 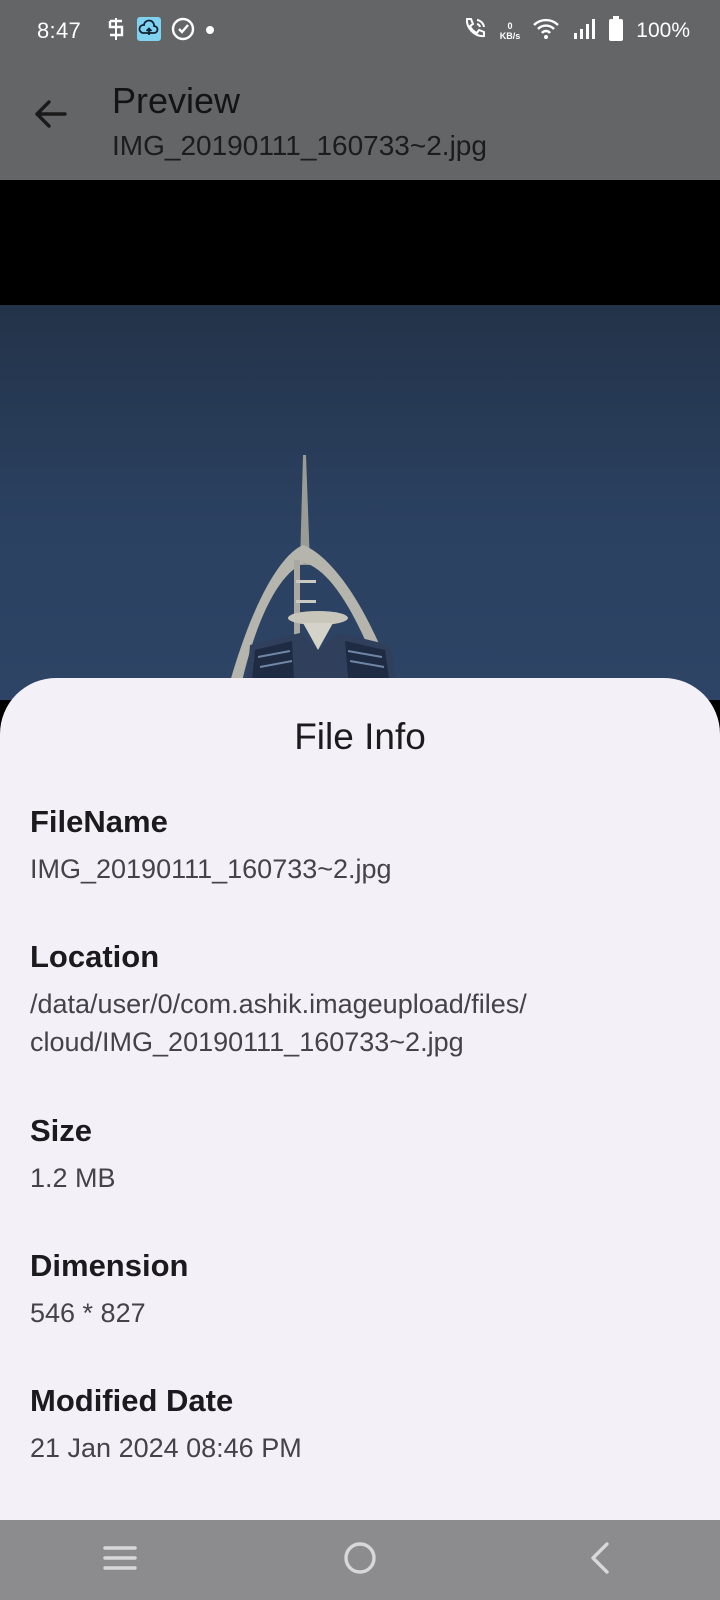 I want to click on system-back-button, so click(x=600, y=1560).